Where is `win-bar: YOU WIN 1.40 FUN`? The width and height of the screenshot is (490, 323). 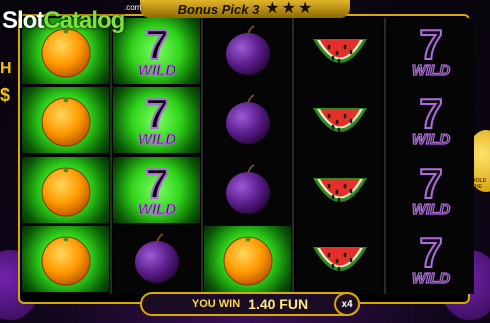 win-bar: YOU WIN 1.40 FUN is located at coordinates (250, 304).